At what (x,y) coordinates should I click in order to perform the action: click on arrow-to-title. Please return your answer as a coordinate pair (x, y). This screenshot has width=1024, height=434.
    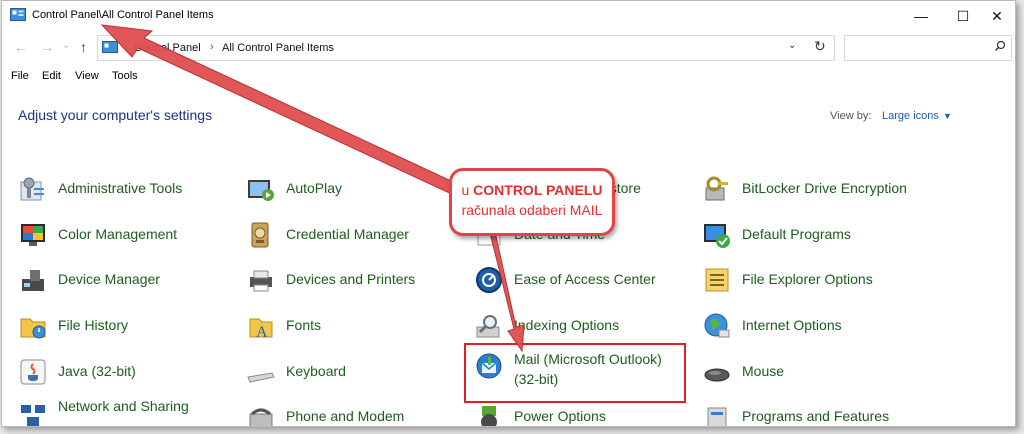
    Looking at the image, I should click on (282, 111).